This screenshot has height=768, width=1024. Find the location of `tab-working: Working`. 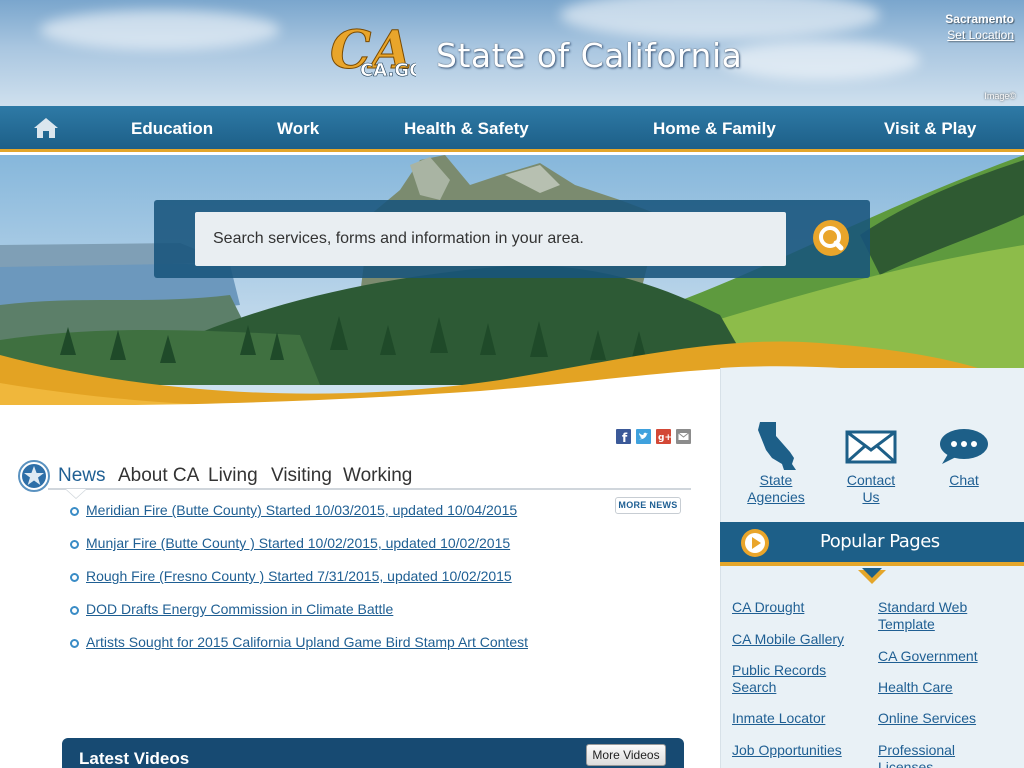

tab-working: Working is located at coordinates (377, 476).